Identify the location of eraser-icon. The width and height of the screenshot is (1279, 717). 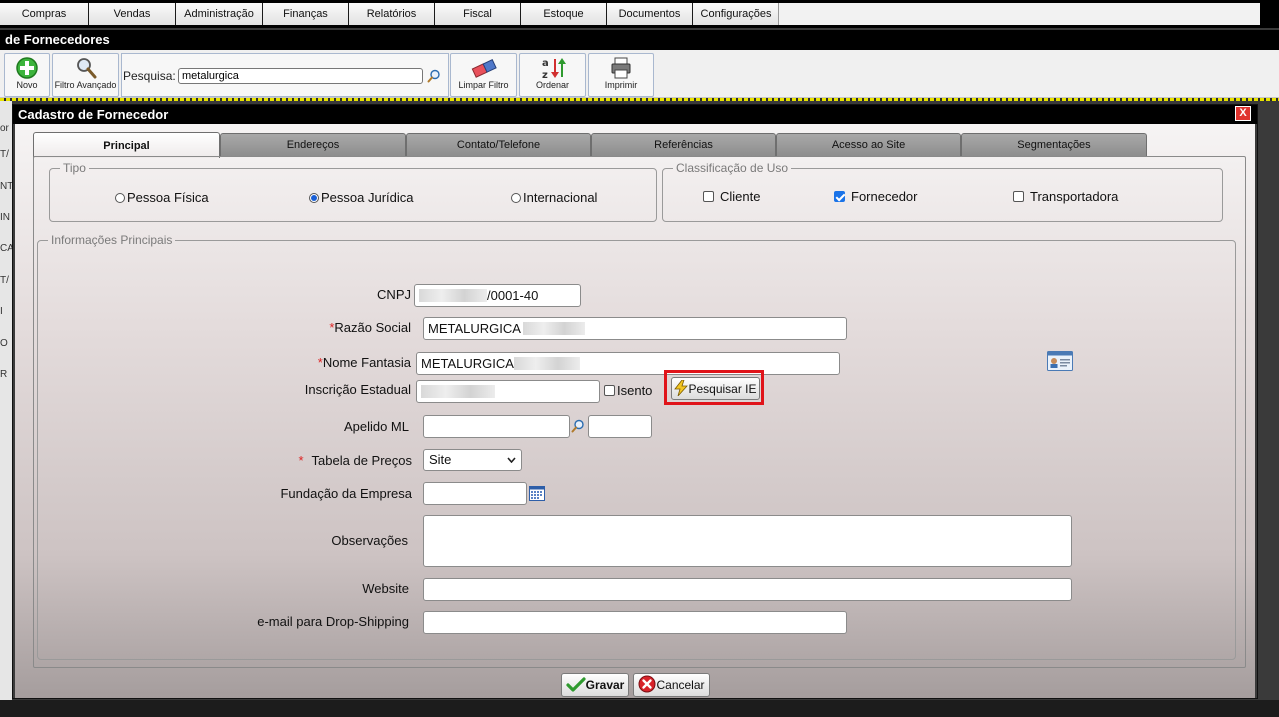
(484, 68).